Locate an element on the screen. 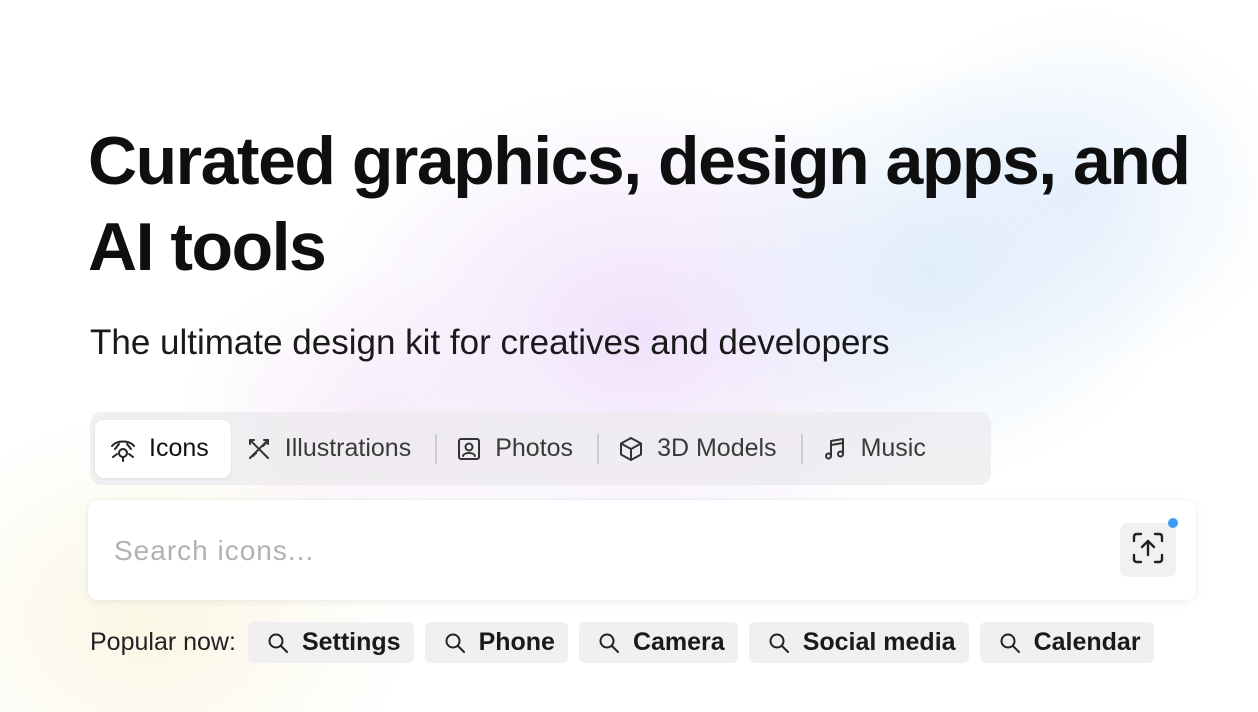 This screenshot has width=1258, height=712. illustrations-tab-icon is located at coordinates (259, 449).